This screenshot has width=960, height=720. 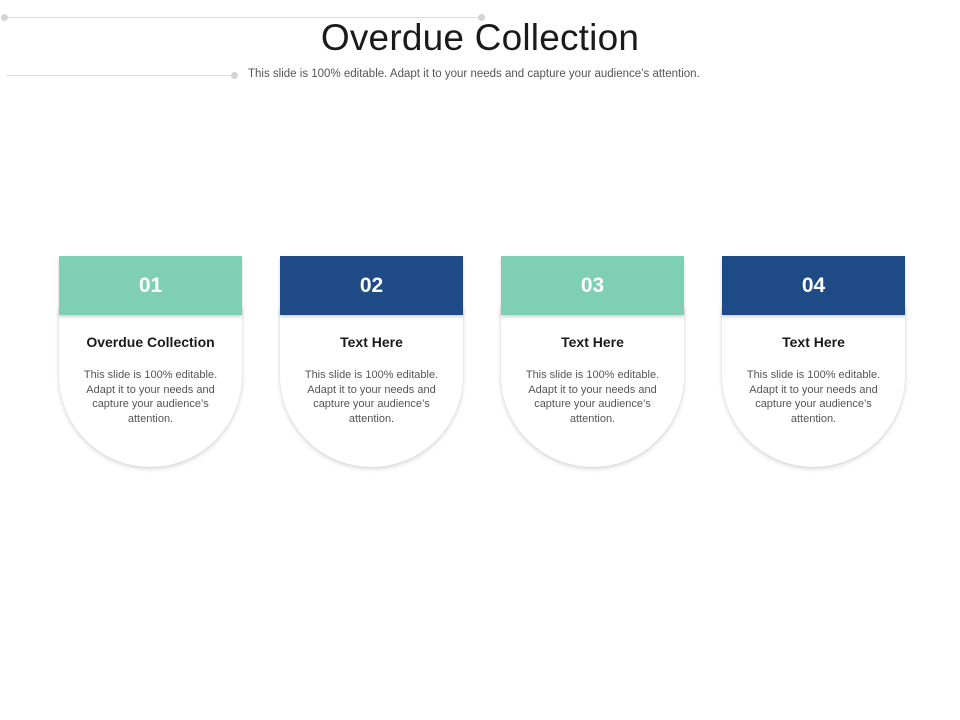 I want to click on page-title: Overdue Collection, so click(x=480, y=37).